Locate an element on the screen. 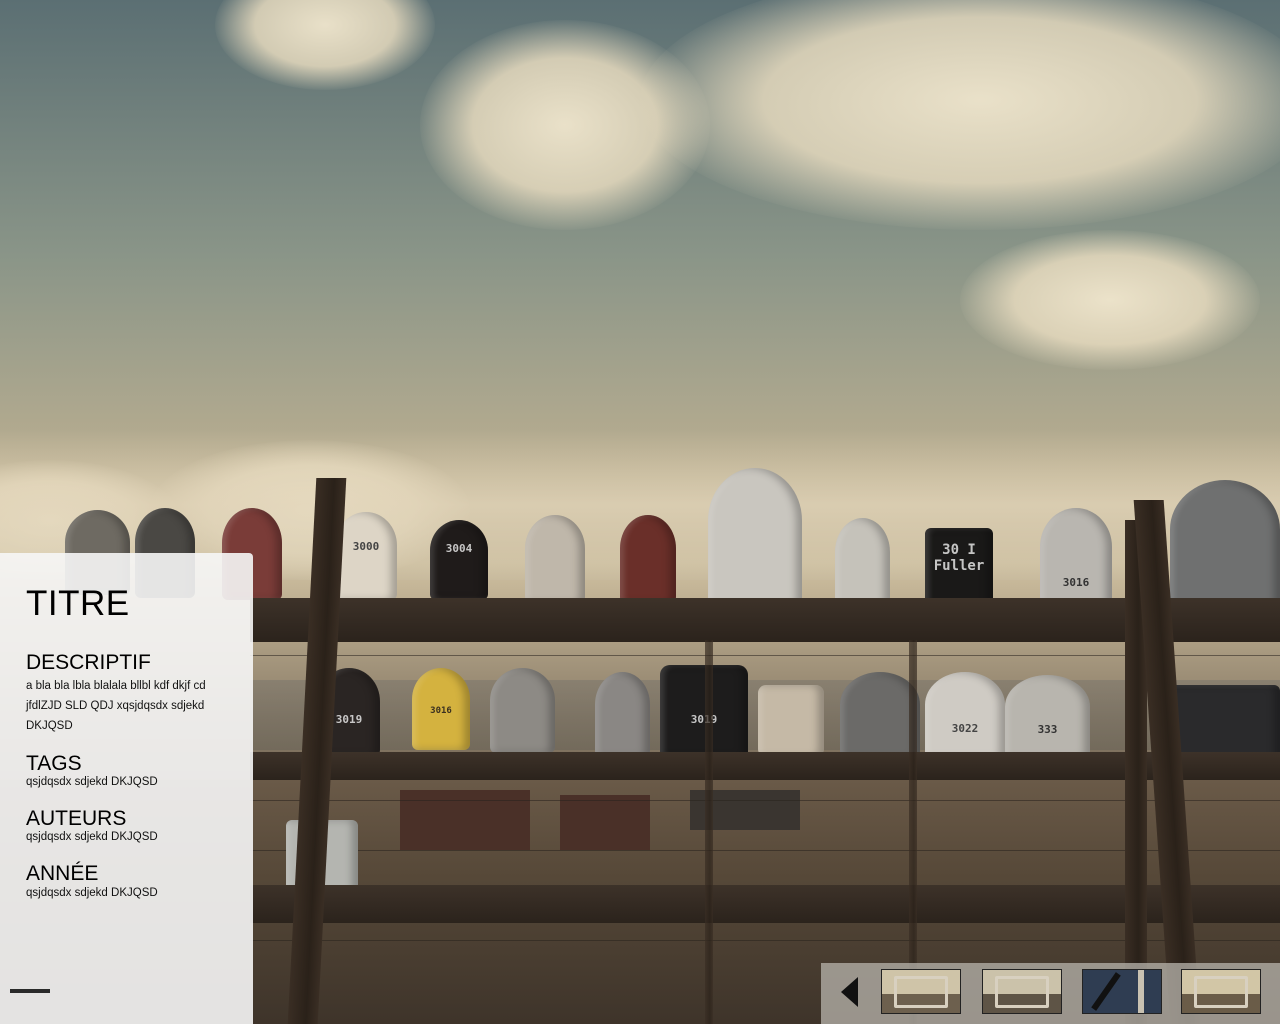 Image resolution: width=1280 pixels, height=1024 pixels. fence-post is located at coordinates (709, 832).